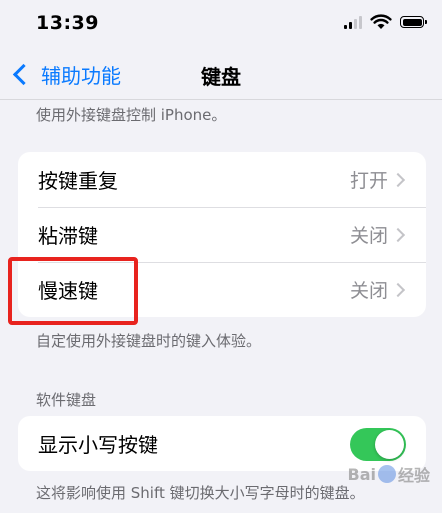 This screenshot has width=442, height=513. Describe the element at coordinates (67, 23) in the screenshot. I see `status-time: 13:39` at that location.